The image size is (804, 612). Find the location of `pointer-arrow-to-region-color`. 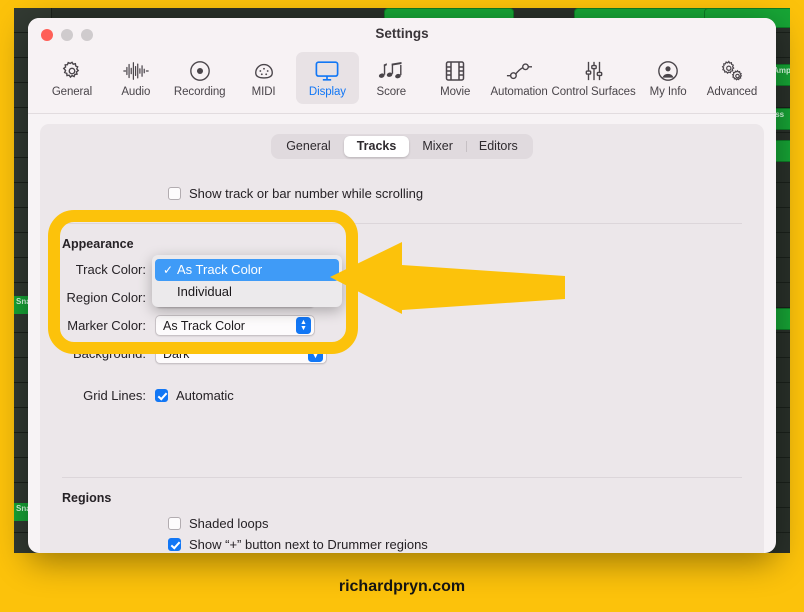

pointer-arrow-to-region-color is located at coordinates (447, 278).